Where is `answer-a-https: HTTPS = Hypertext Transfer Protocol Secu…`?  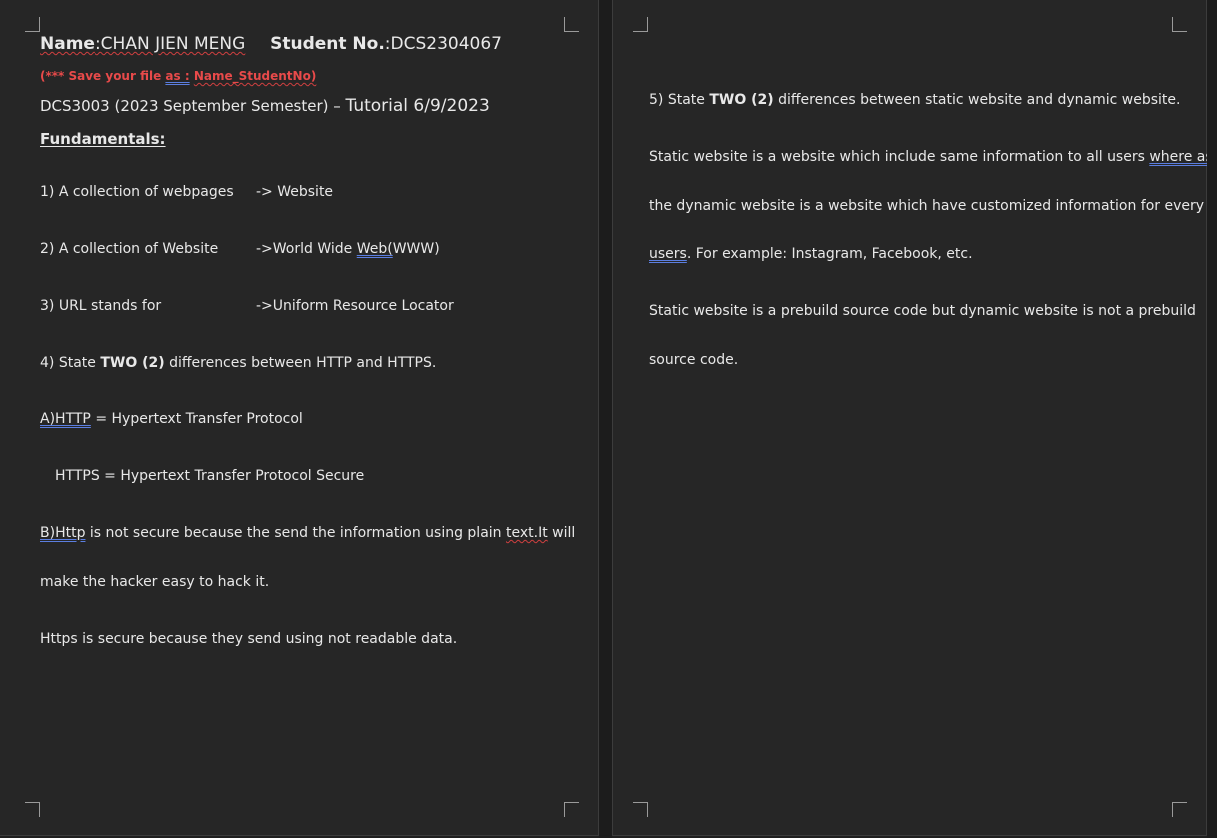 answer-a-https: HTTPS = Hypertext Transfer Protocol Secu… is located at coordinates (210, 476).